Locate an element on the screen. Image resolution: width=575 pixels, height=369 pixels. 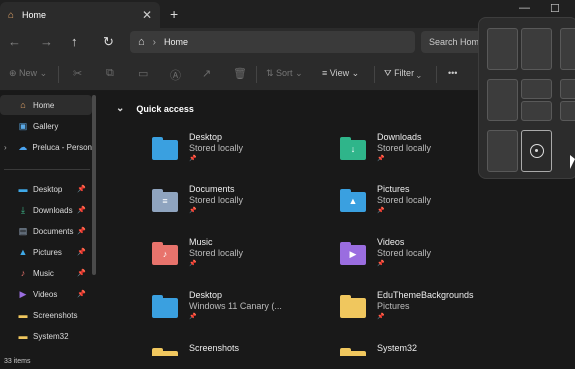
chevron-down-icon: ⌄ is located at coordinates (120, 108).